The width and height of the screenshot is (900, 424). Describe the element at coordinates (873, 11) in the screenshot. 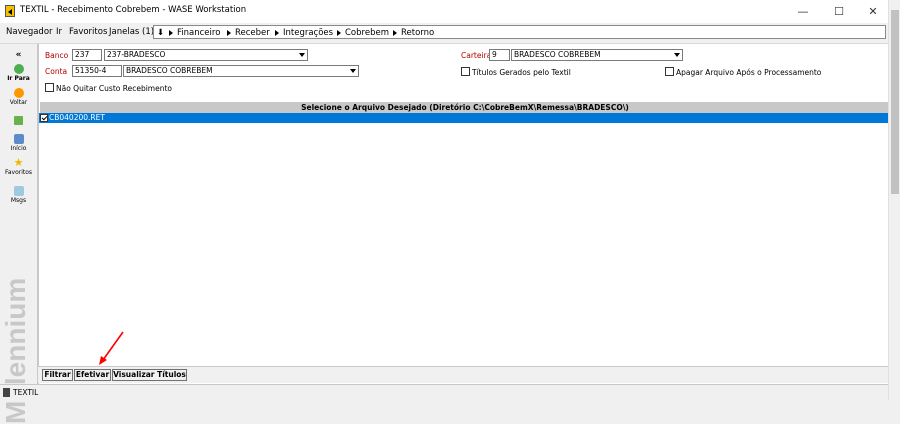

I see `close-button: ✕` at that location.